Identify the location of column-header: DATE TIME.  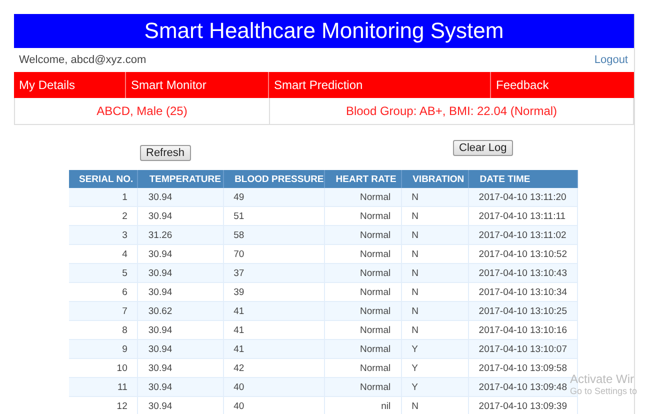
(523, 179).